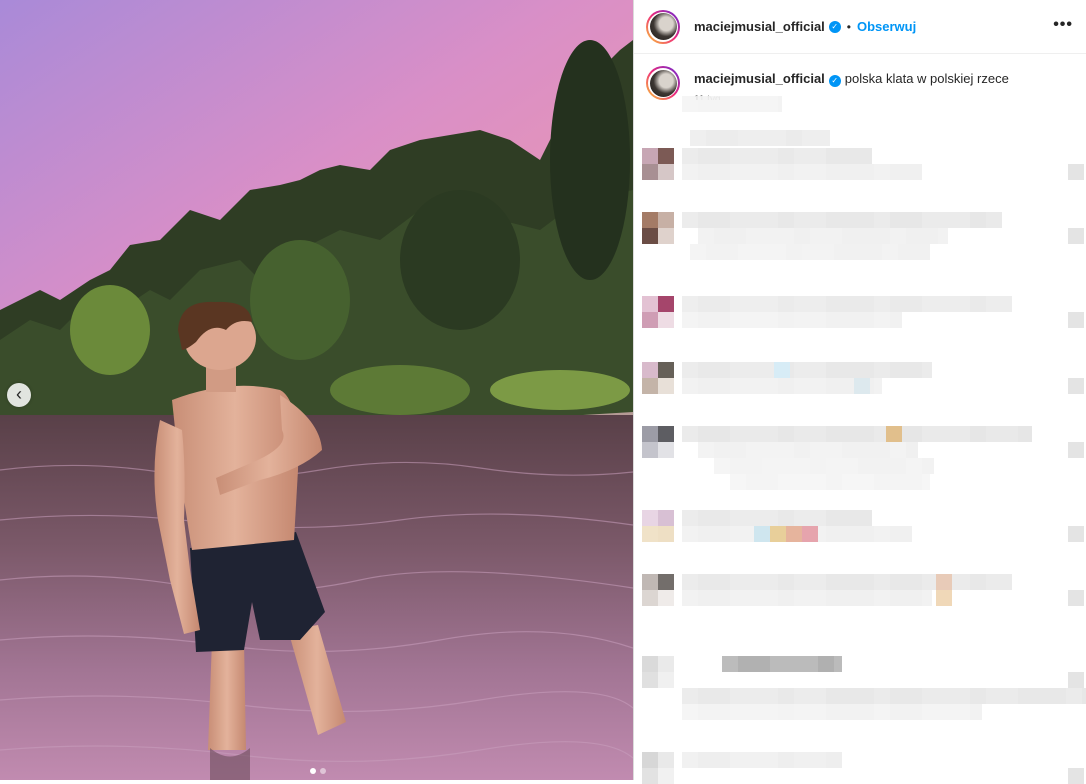 The width and height of the screenshot is (1086, 784). Describe the element at coordinates (886, 26) in the screenshot. I see `follow-button: Obserwuj` at that location.